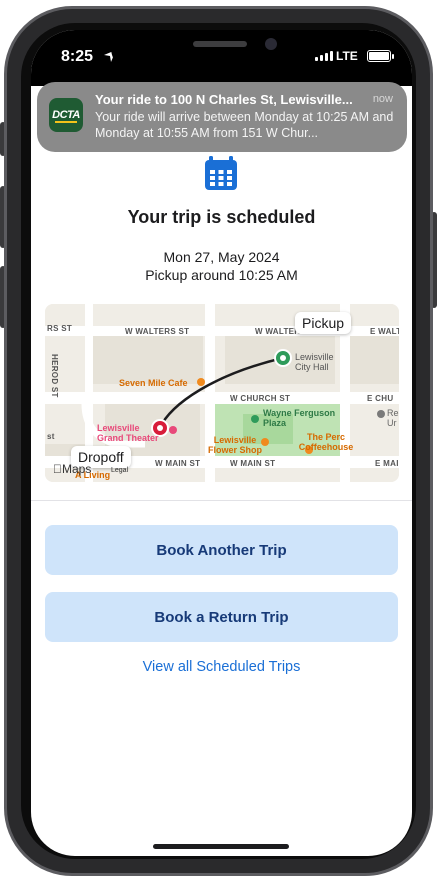  I want to click on battery-icon, so click(380, 56).